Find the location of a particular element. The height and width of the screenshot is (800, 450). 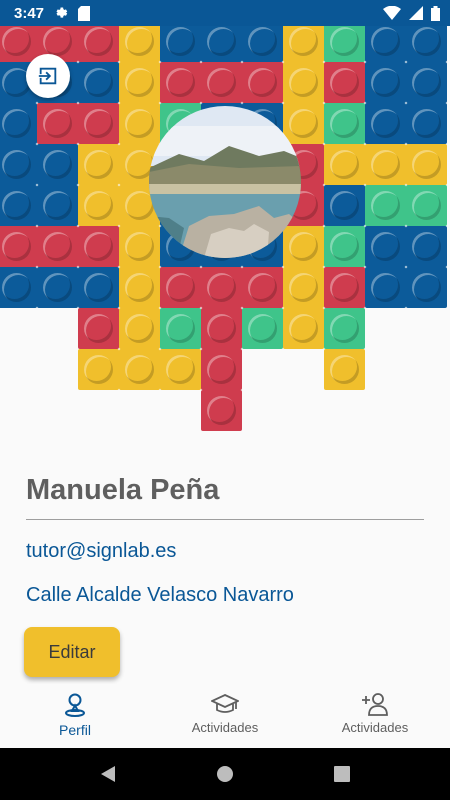

nav-item-actividades: Actividades is located at coordinates (225, 716).